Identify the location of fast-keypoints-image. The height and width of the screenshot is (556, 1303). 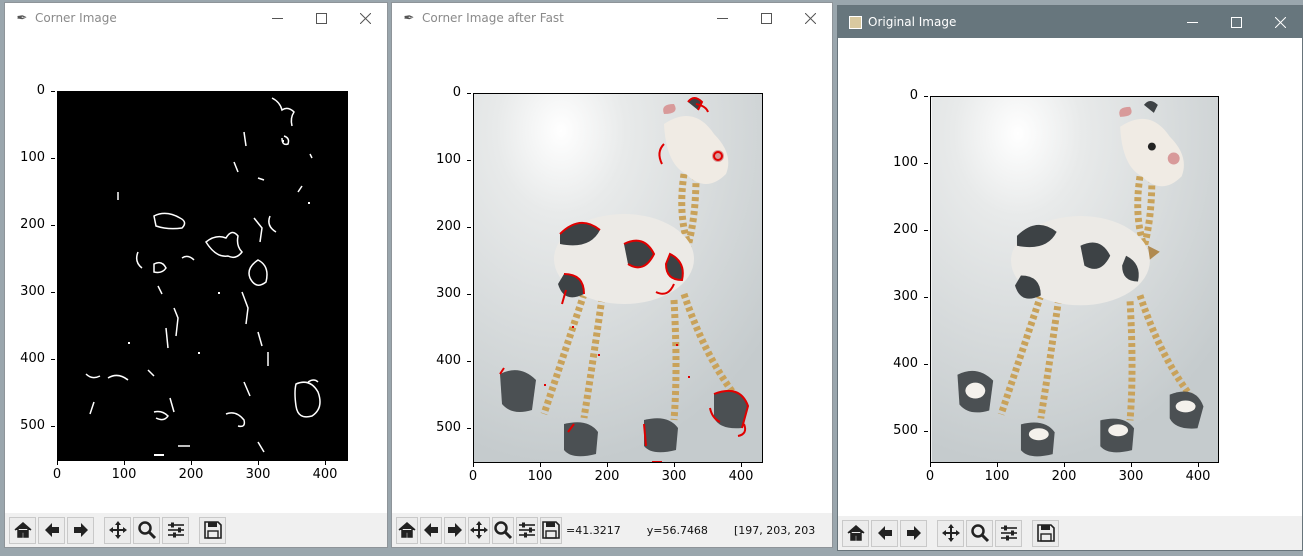
(618, 278).